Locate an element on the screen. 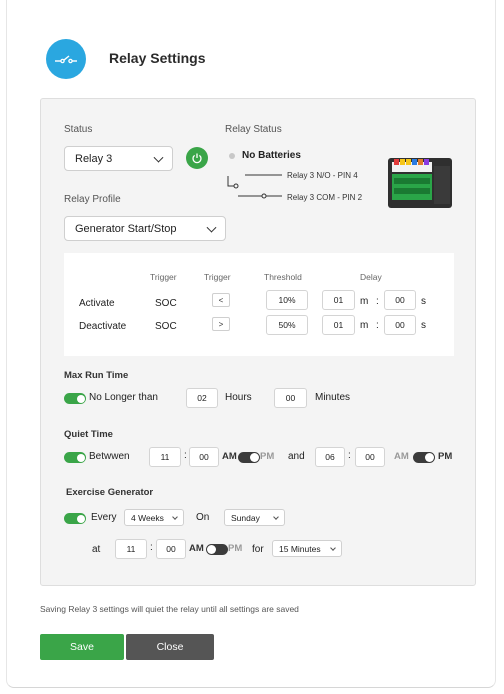  quiet-time-toggle is located at coordinates (75, 457).